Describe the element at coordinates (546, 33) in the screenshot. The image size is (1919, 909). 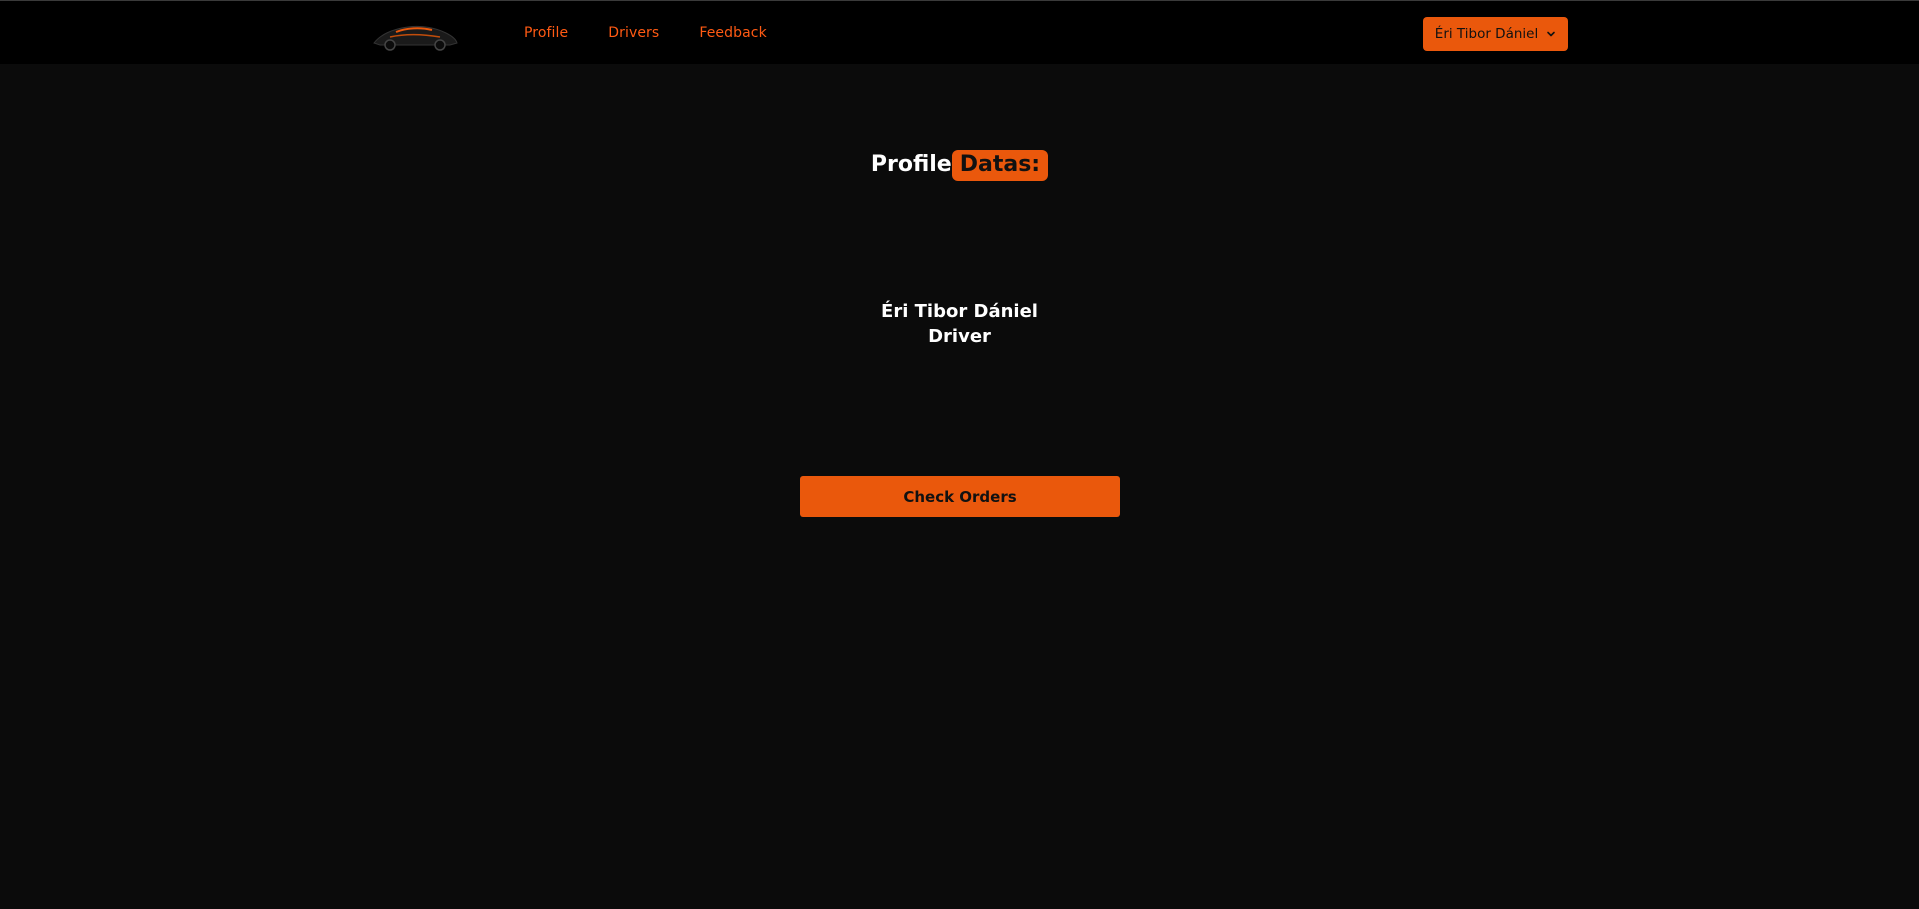
I see `nav-link-profile: Profile` at that location.